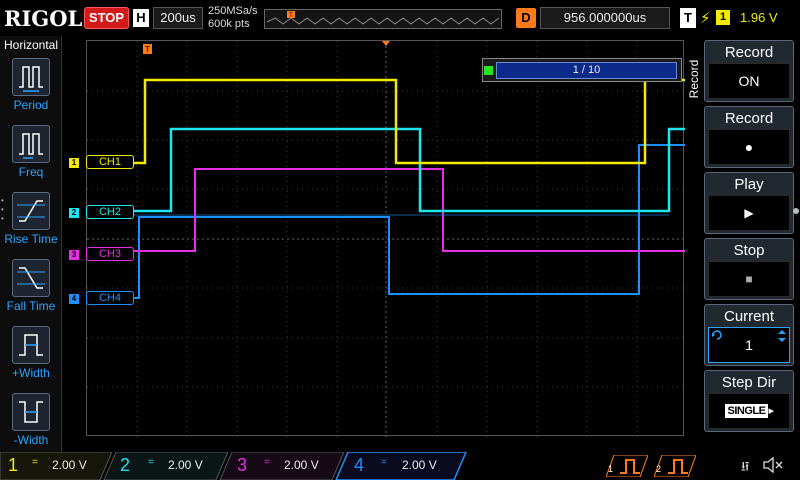 This screenshot has height=480, width=800. What do you see at coordinates (74, 299) in the screenshot?
I see `ch4-number-marker: 4` at bounding box center [74, 299].